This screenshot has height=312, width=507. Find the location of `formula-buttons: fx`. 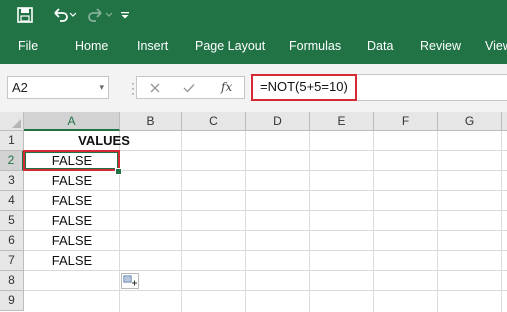

formula-buttons: fx is located at coordinates (190, 87).